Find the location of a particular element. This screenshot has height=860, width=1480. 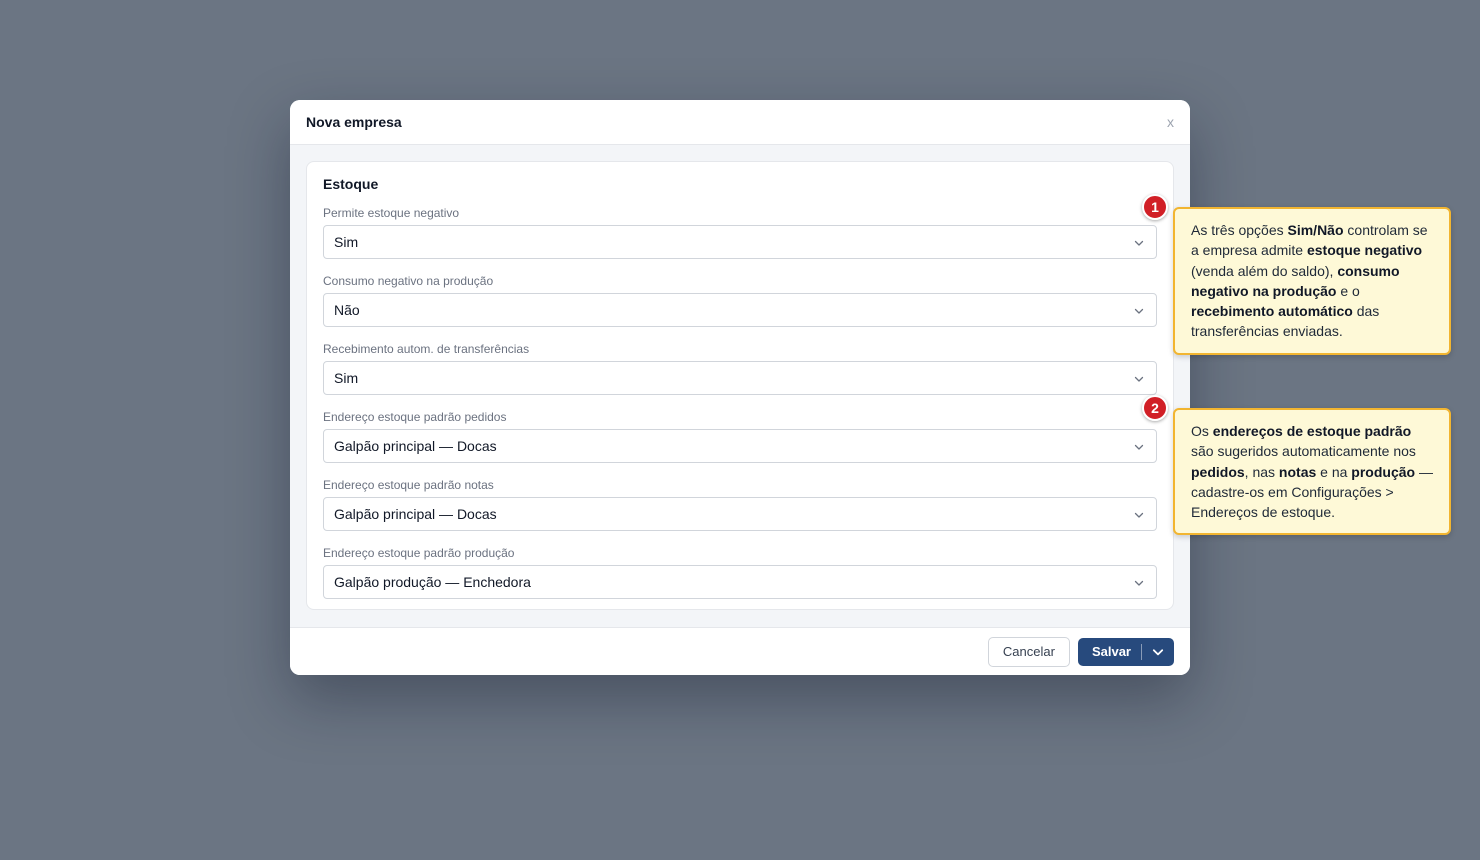

field-label: Permite estoque negativo is located at coordinates (391, 213).